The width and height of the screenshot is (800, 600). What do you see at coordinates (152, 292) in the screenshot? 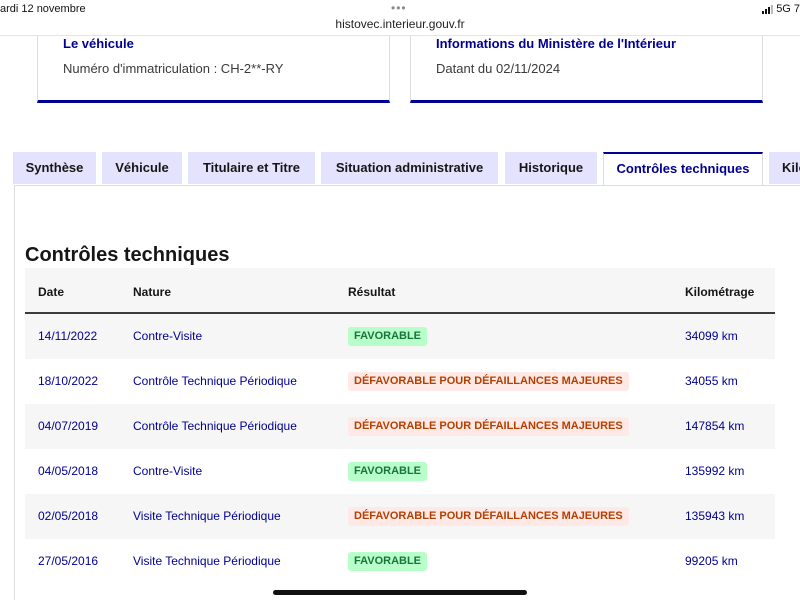
I see `header-nature: Nature` at bounding box center [152, 292].